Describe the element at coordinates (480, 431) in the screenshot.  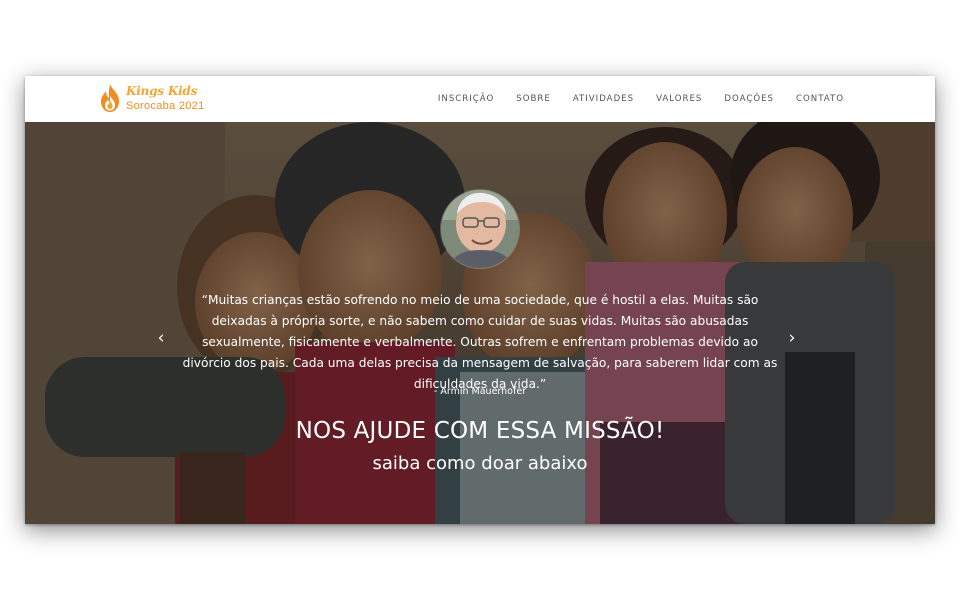
I see `hero-headline: NOS AJUDE COM ESSA MISSÃO!` at that location.